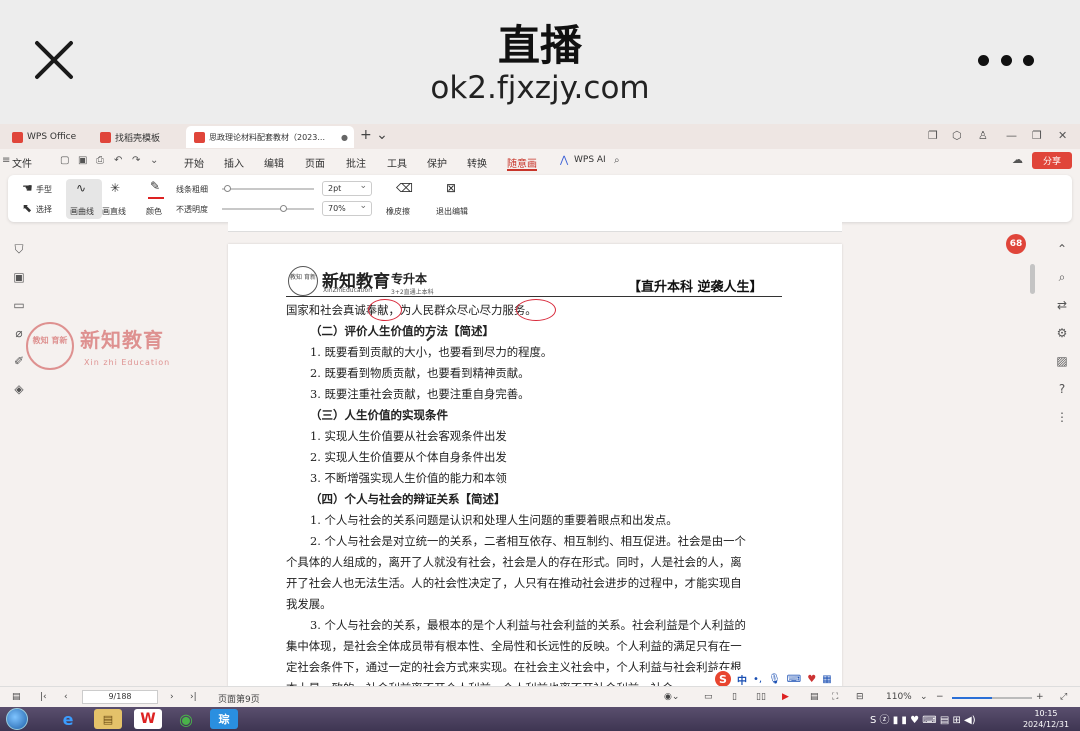  I want to click on redo-icon: ↷, so click(136, 160).